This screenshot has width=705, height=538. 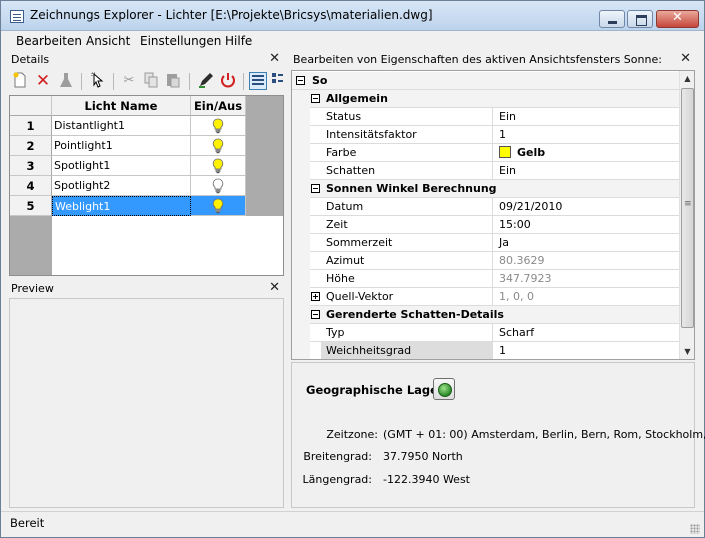 I want to click on category-label: Sonnen Winkel Berechnung, so click(x=411, y=188).